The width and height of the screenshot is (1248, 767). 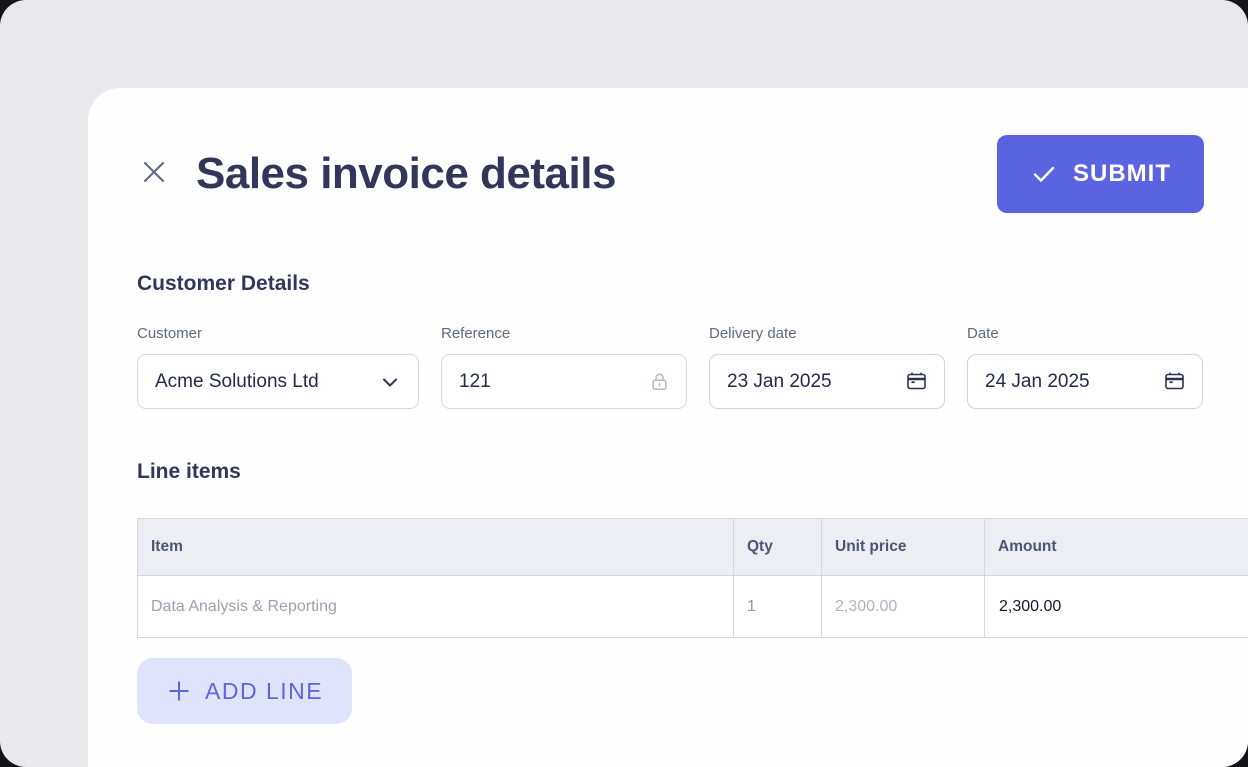 What do you see at coordinates (1037, 381) in the screenshot?
I see `date-value: 24 Jan 2025` at bounding box center [1037, 381].